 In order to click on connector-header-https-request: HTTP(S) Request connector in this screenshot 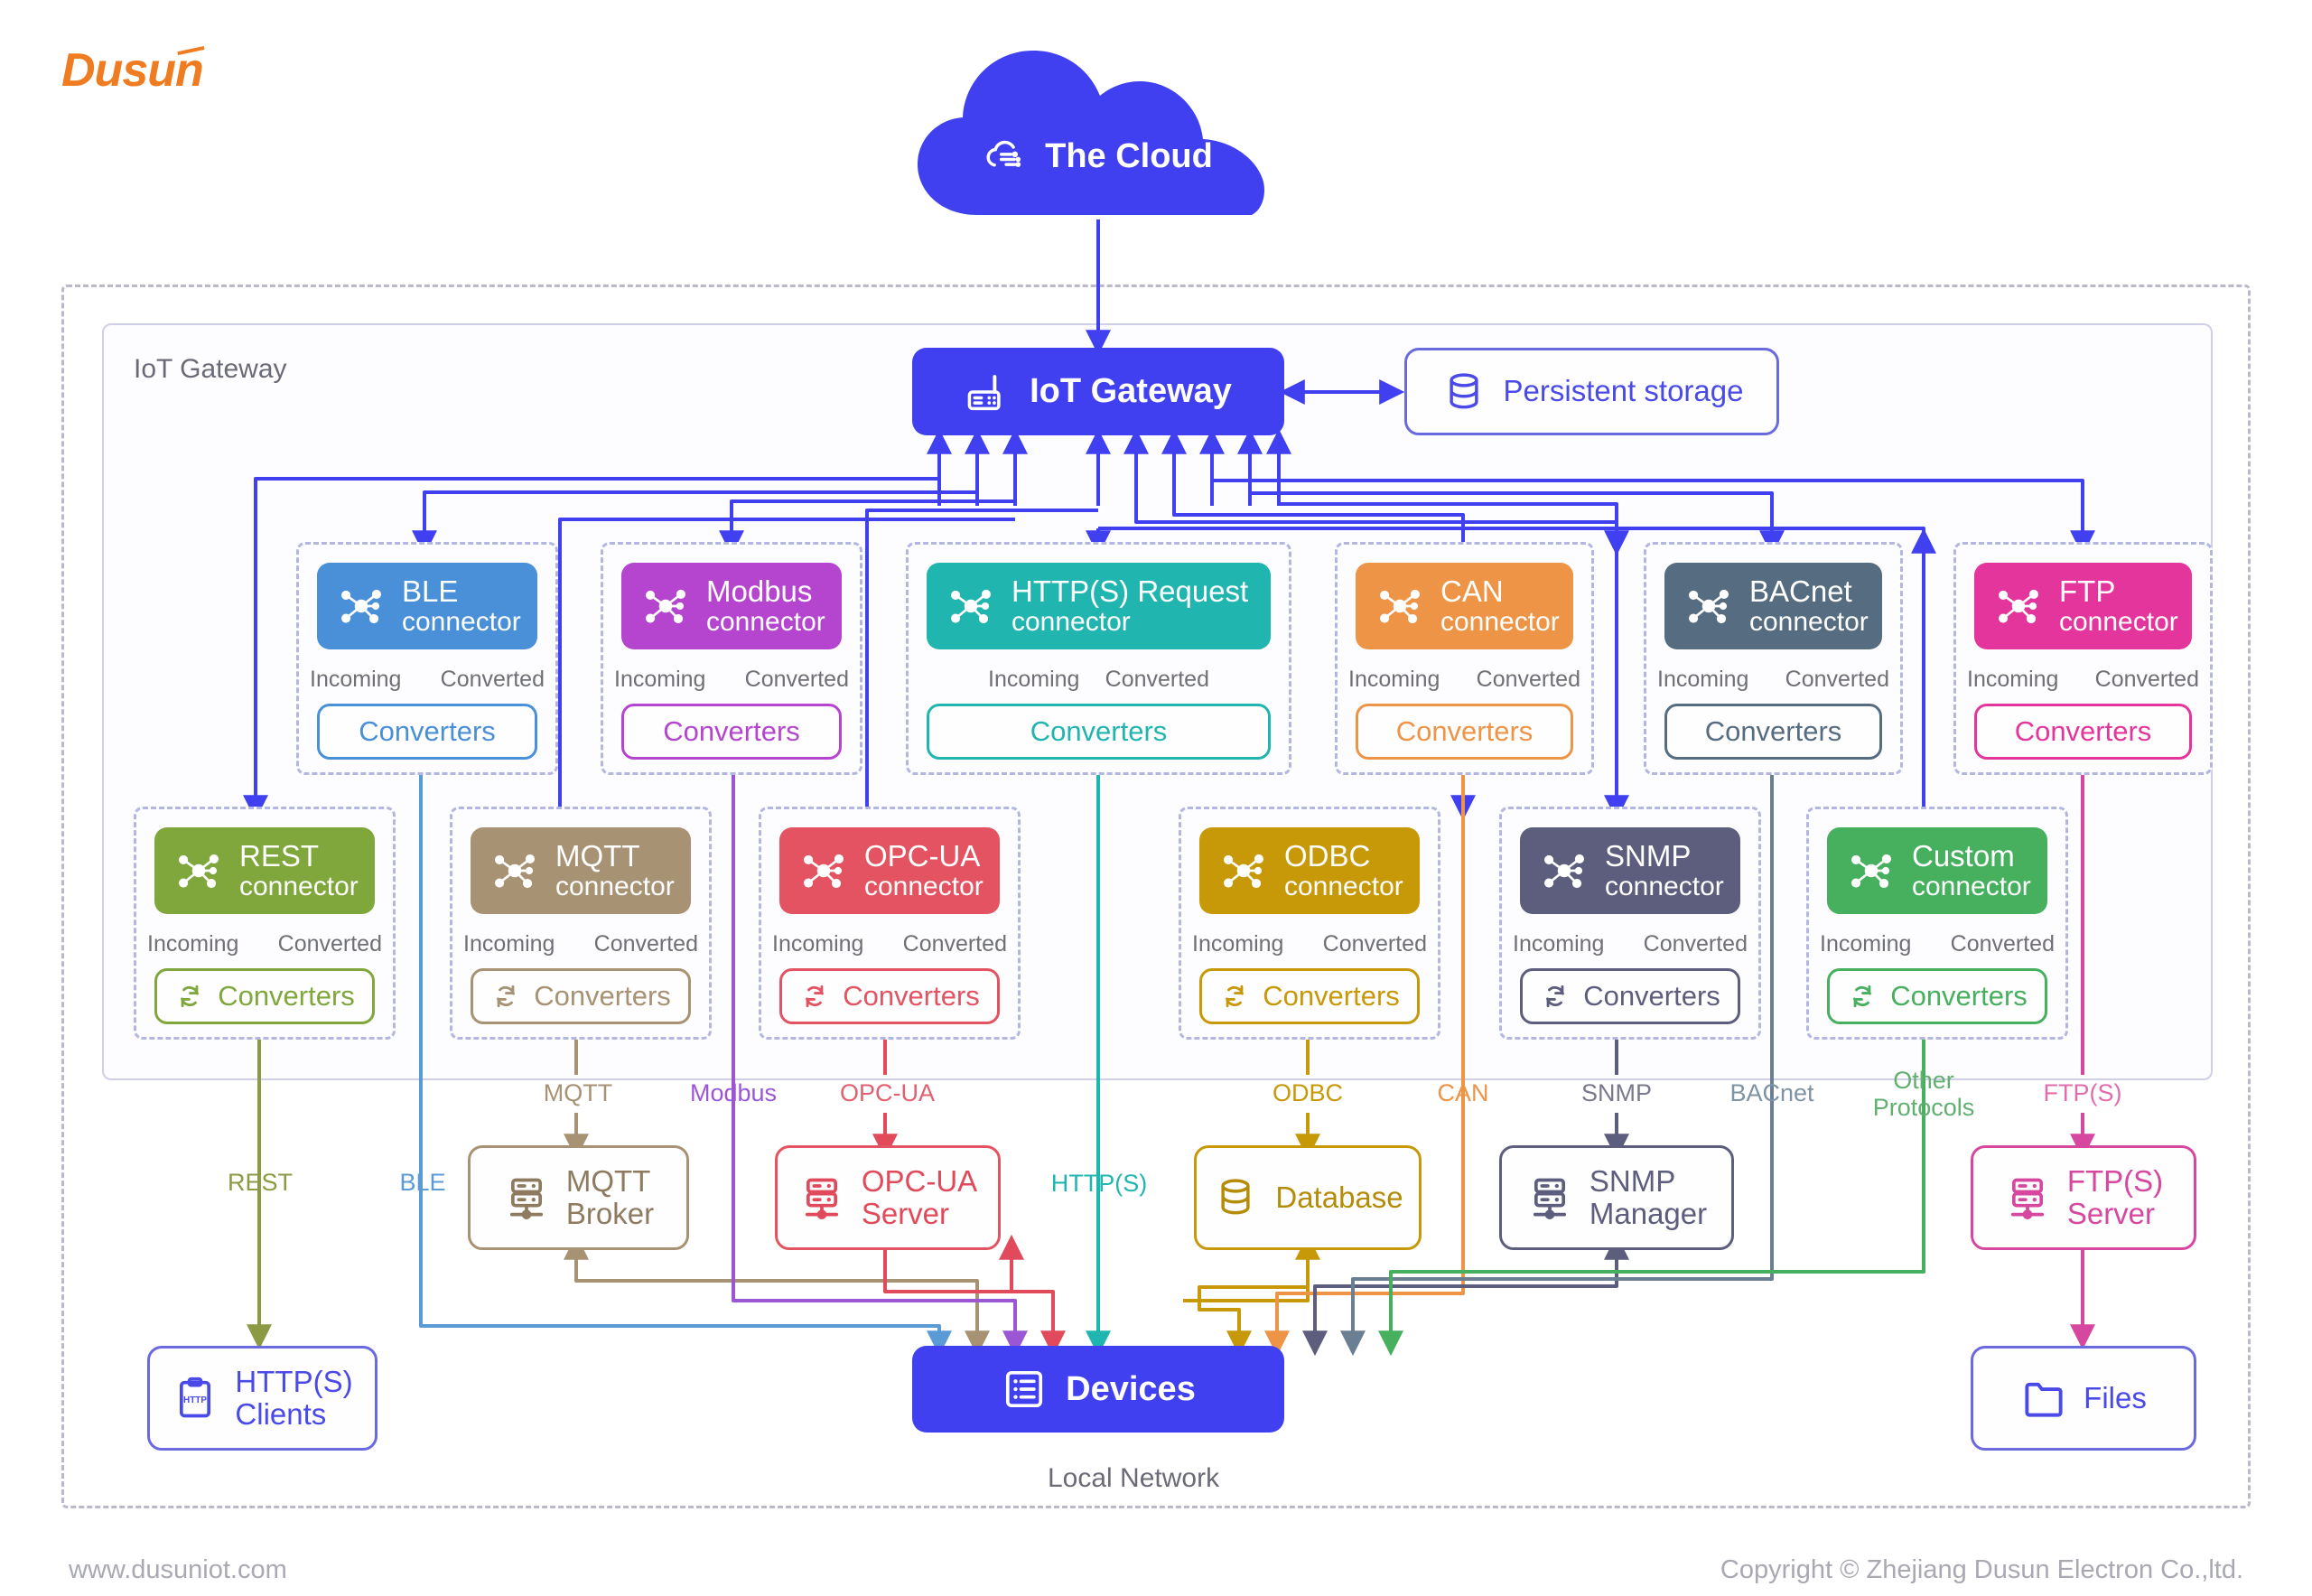, I will do `click(1099, 606)`.